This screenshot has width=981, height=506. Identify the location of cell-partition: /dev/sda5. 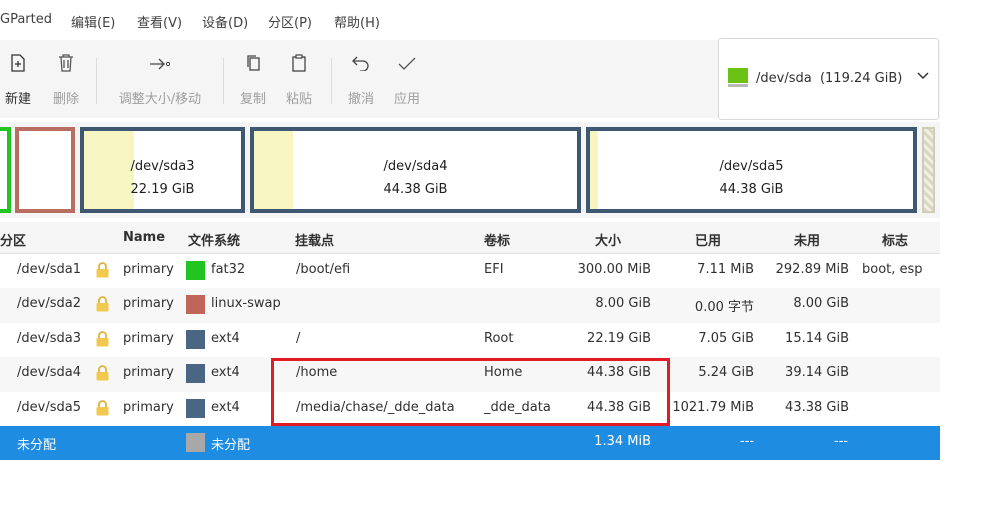
(49, 407).